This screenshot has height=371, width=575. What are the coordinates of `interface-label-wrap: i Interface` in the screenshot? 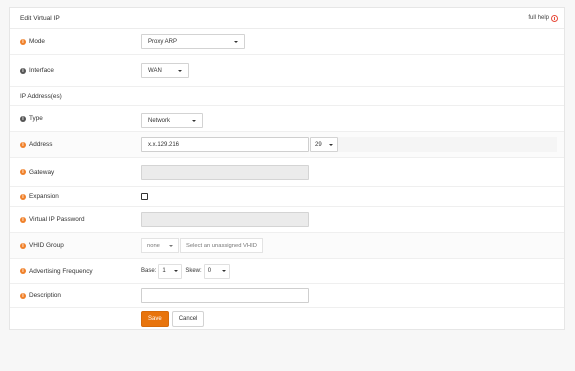 It's located at (37, 70).